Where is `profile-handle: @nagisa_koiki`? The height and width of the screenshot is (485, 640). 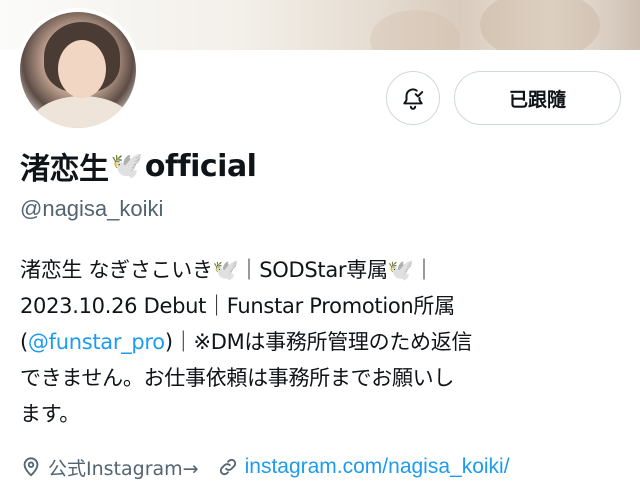 profile-handle: @nagisa_koiki is located at coordinates (92, 208).